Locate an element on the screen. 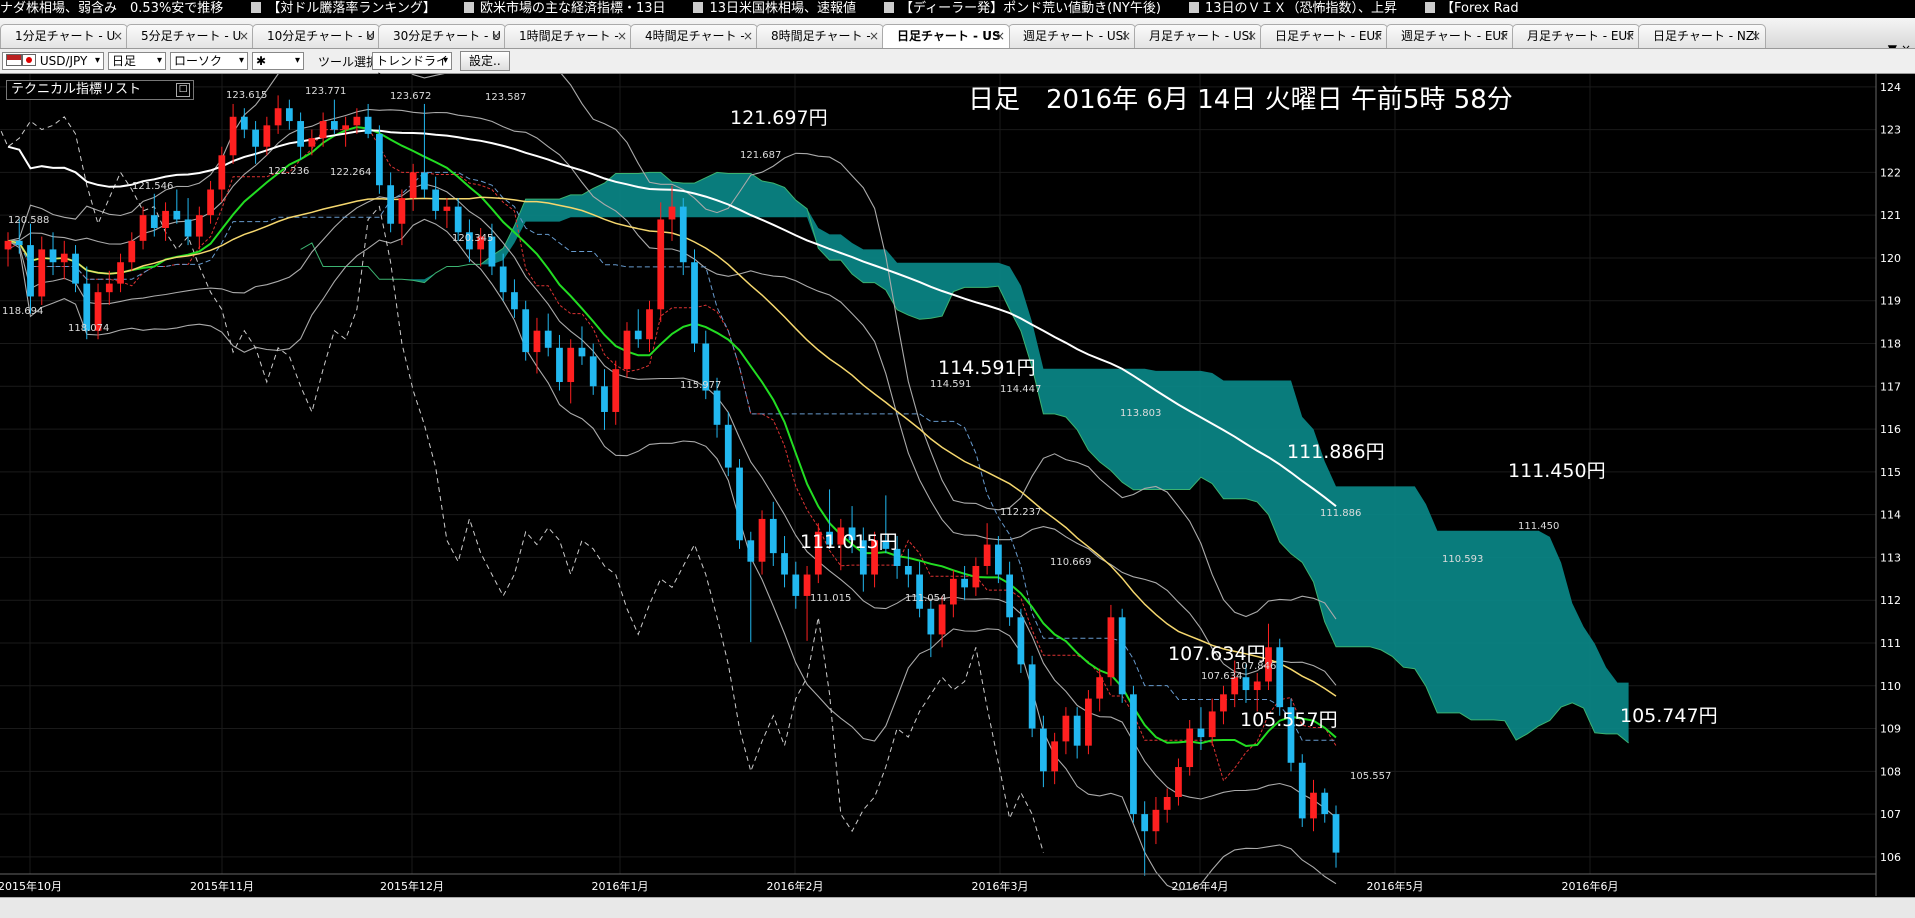  ticker-item: 【Forex Rad is located at coordinates (1471, 9).